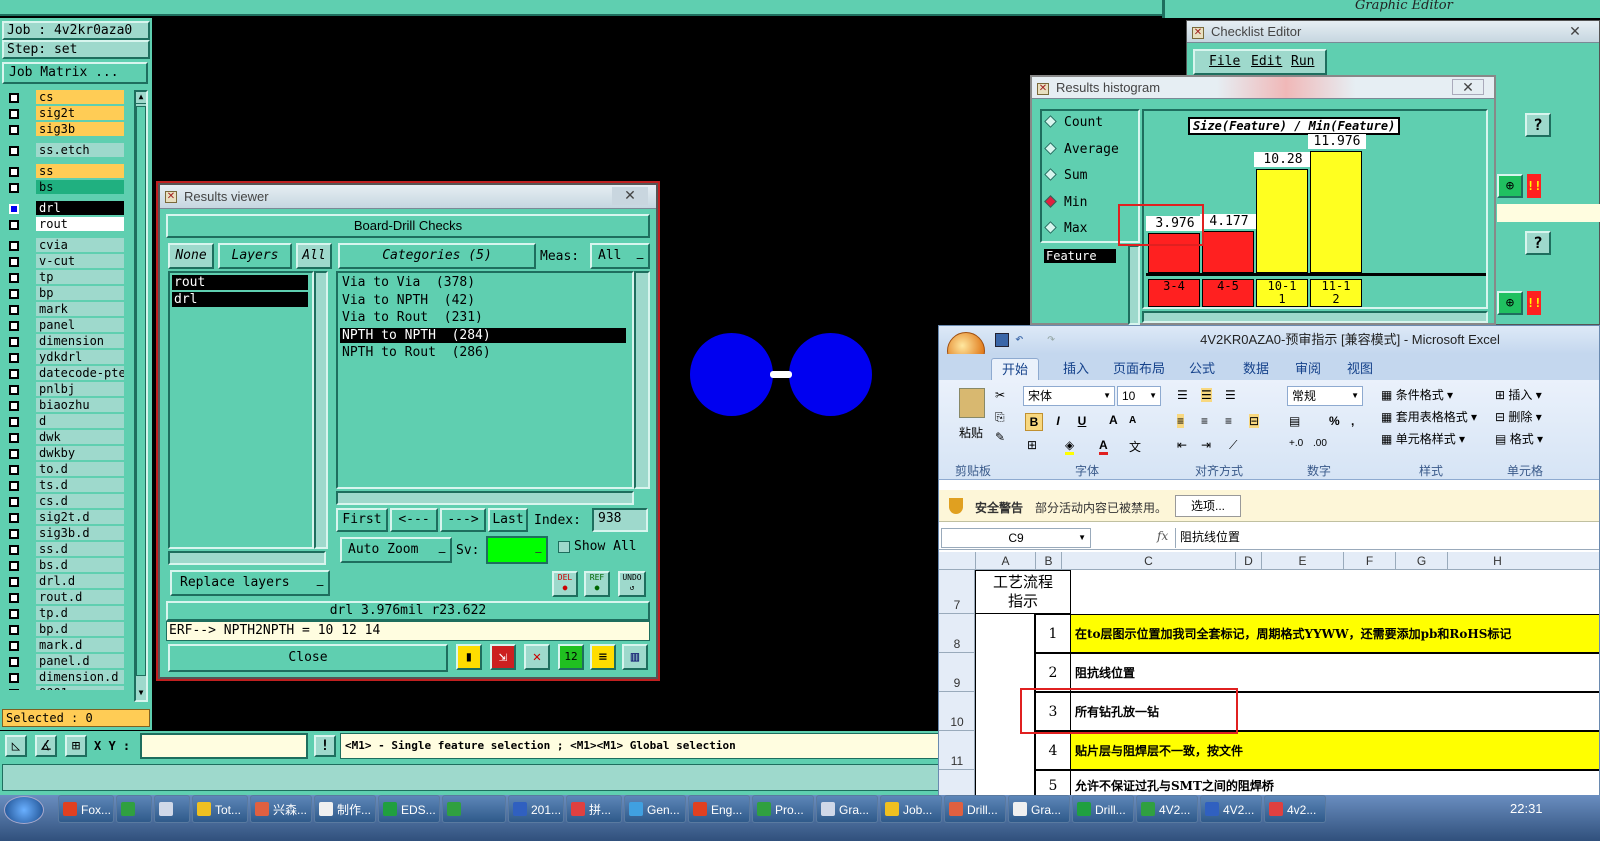 This screenshot has height=841, width=1600. Describe the element at coordinates (68, 421) in the screenshot. I see `layer-row: d` at that location.